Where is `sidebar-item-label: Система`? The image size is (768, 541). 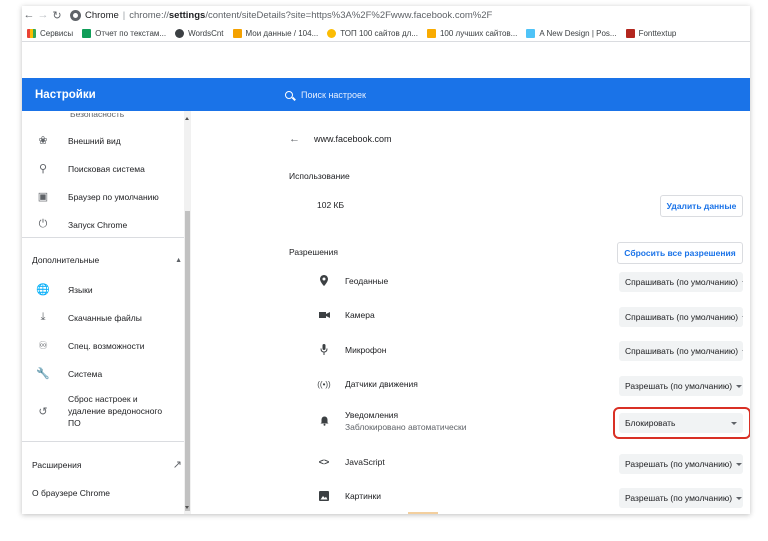
sidebar-item-label: Система is located at coordinates (85, 373).